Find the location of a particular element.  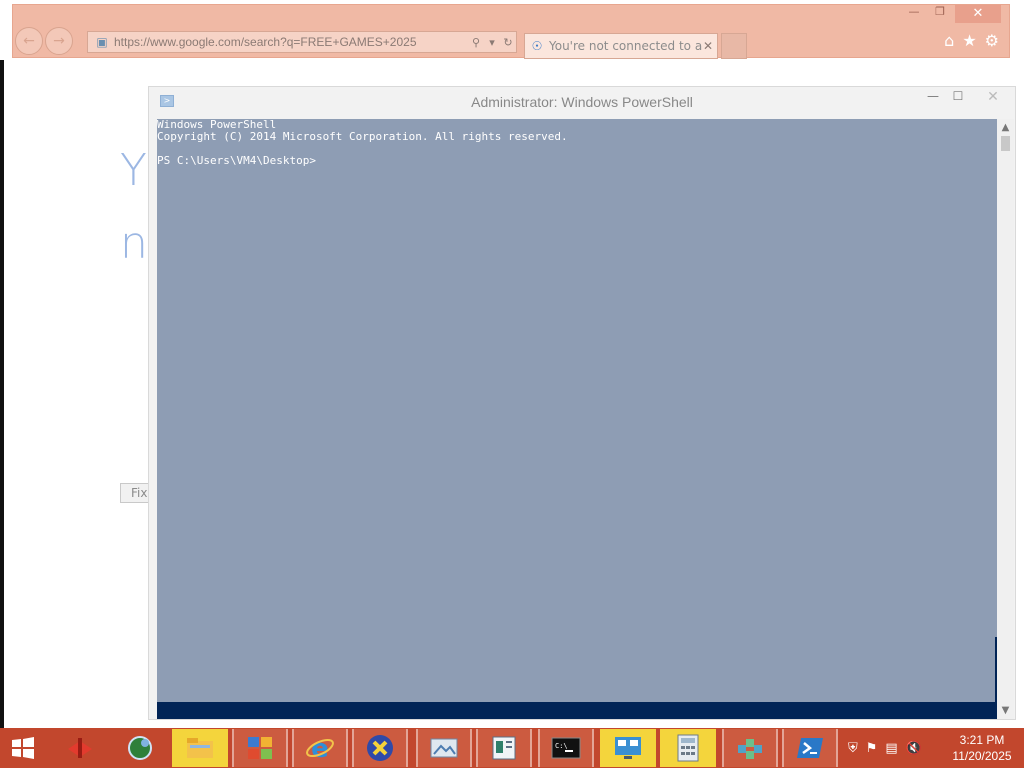

start-button is located at coordinates (23, 748).